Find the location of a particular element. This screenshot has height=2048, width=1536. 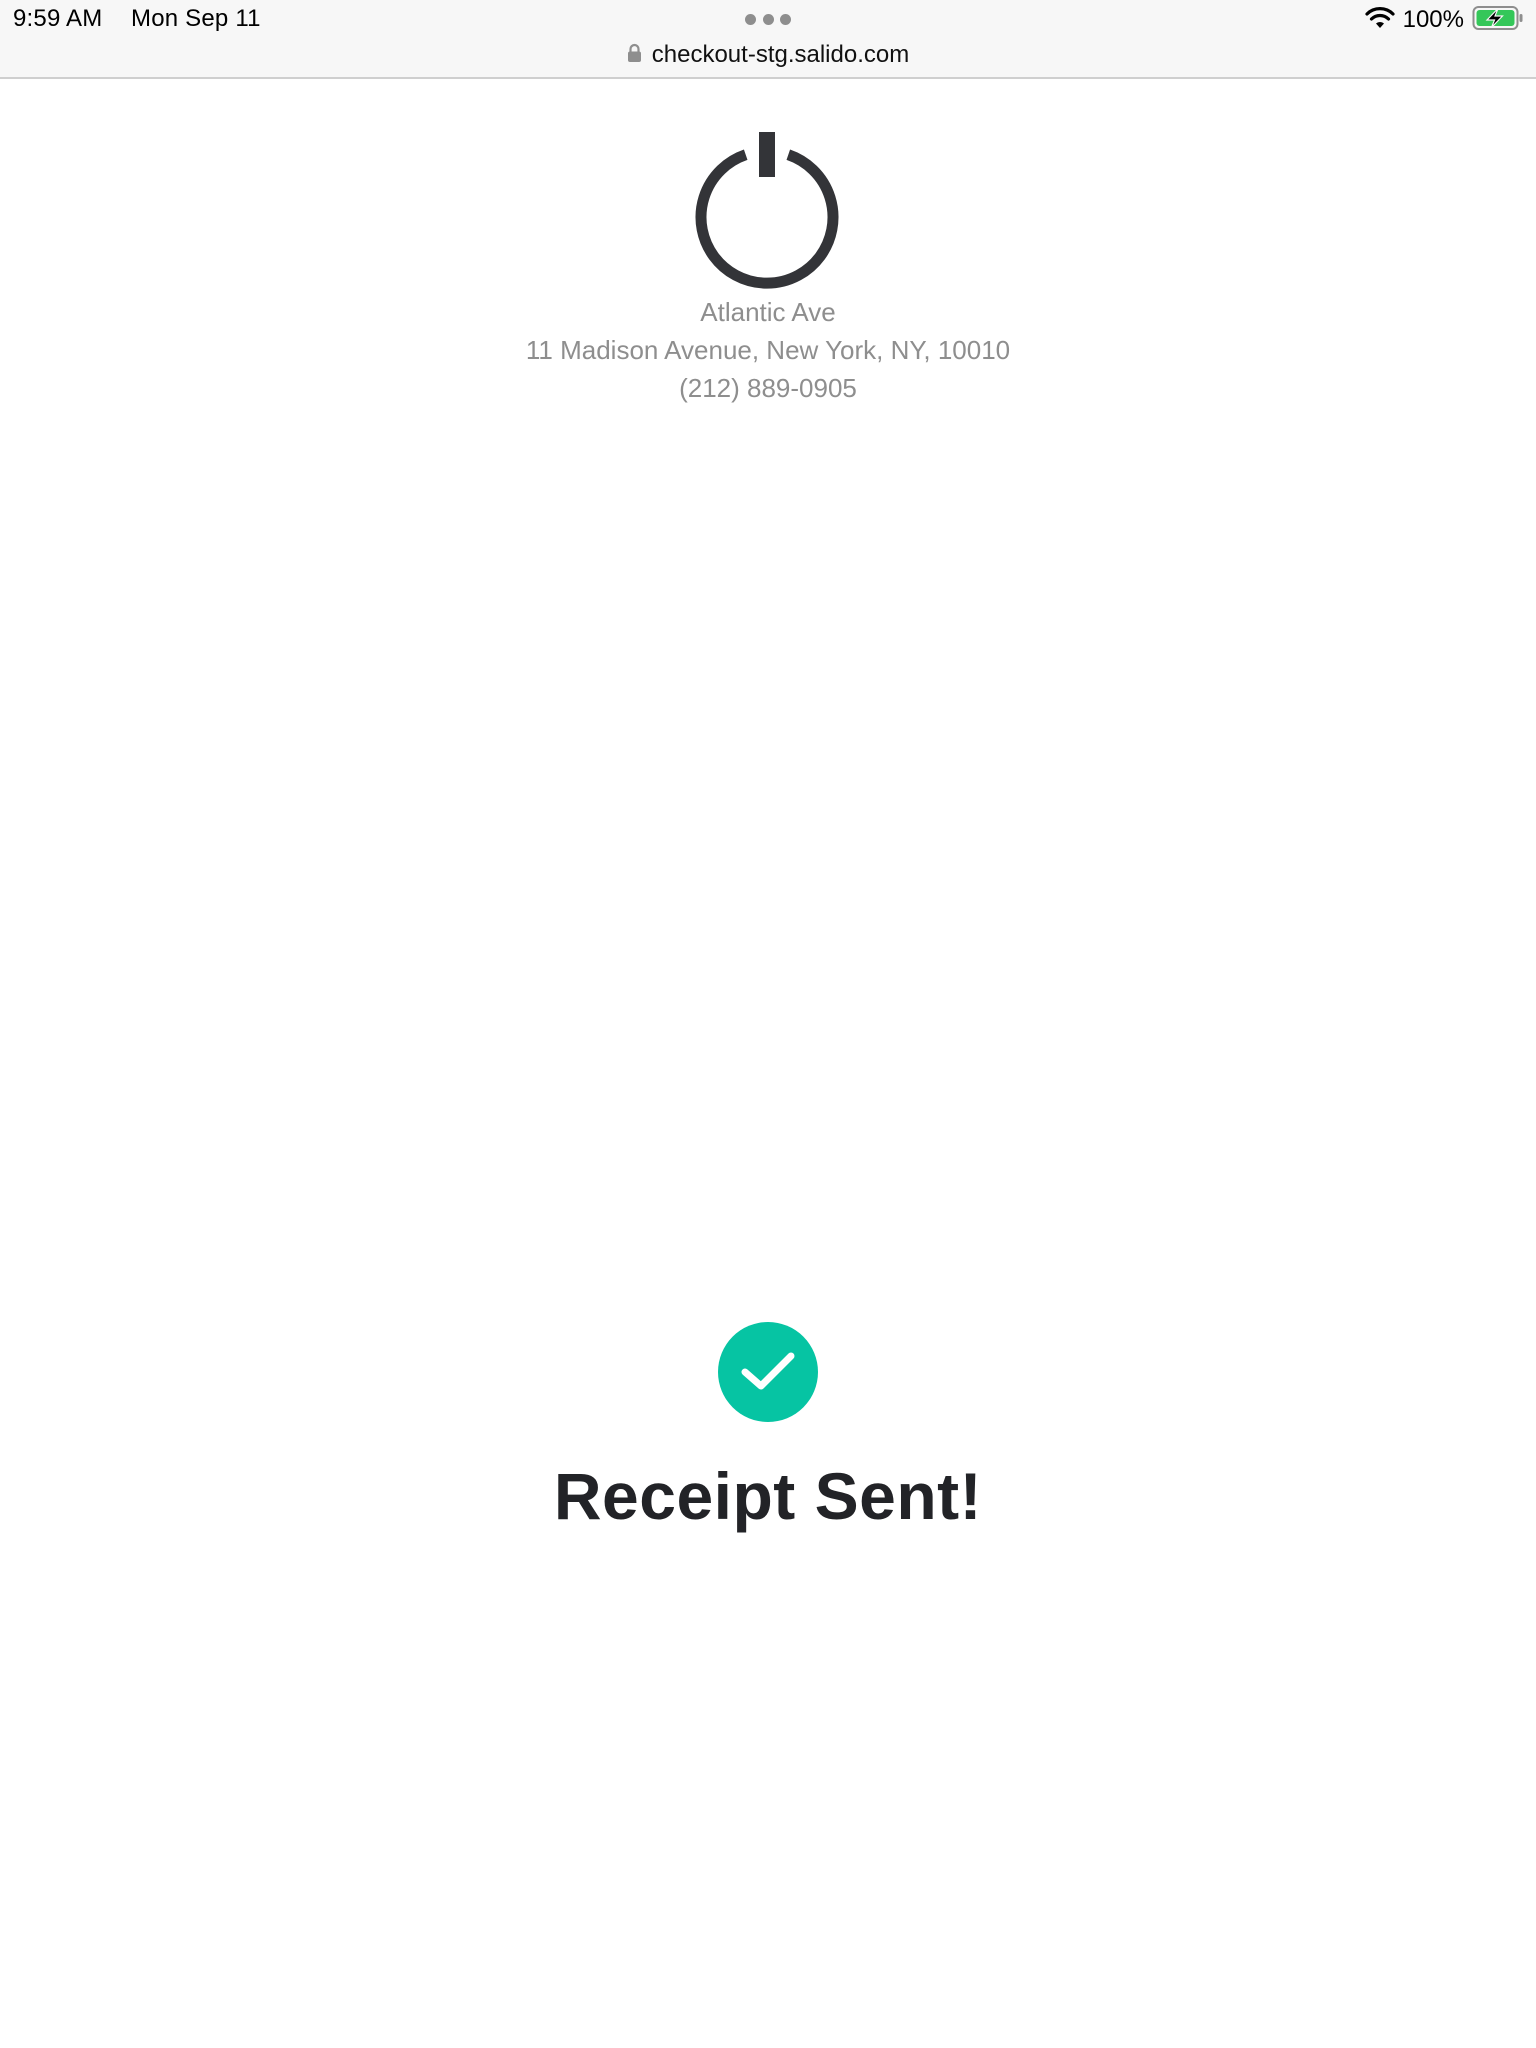

status-right: 100% is located at coordinates (1444, 20).